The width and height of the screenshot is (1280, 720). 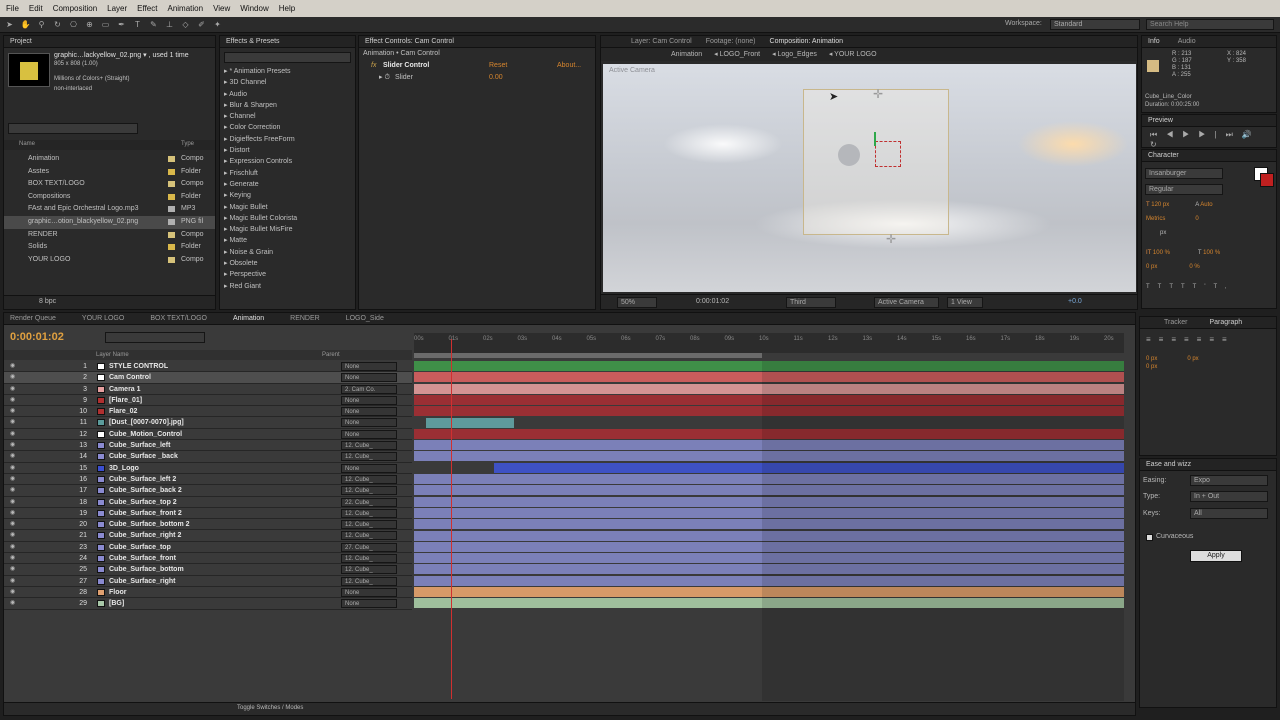 I want to click on timeline-current-time: 0:00:01:02, so click(x=37, y=337).